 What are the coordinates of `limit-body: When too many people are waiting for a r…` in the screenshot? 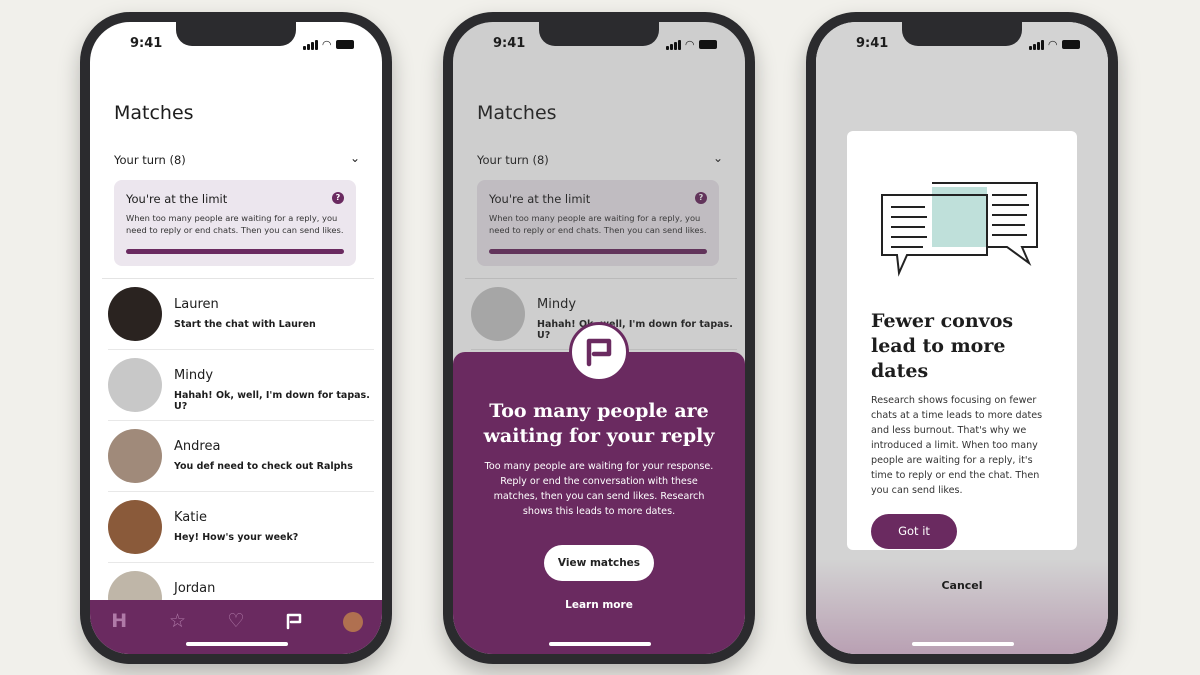 It's located at (235, 224).